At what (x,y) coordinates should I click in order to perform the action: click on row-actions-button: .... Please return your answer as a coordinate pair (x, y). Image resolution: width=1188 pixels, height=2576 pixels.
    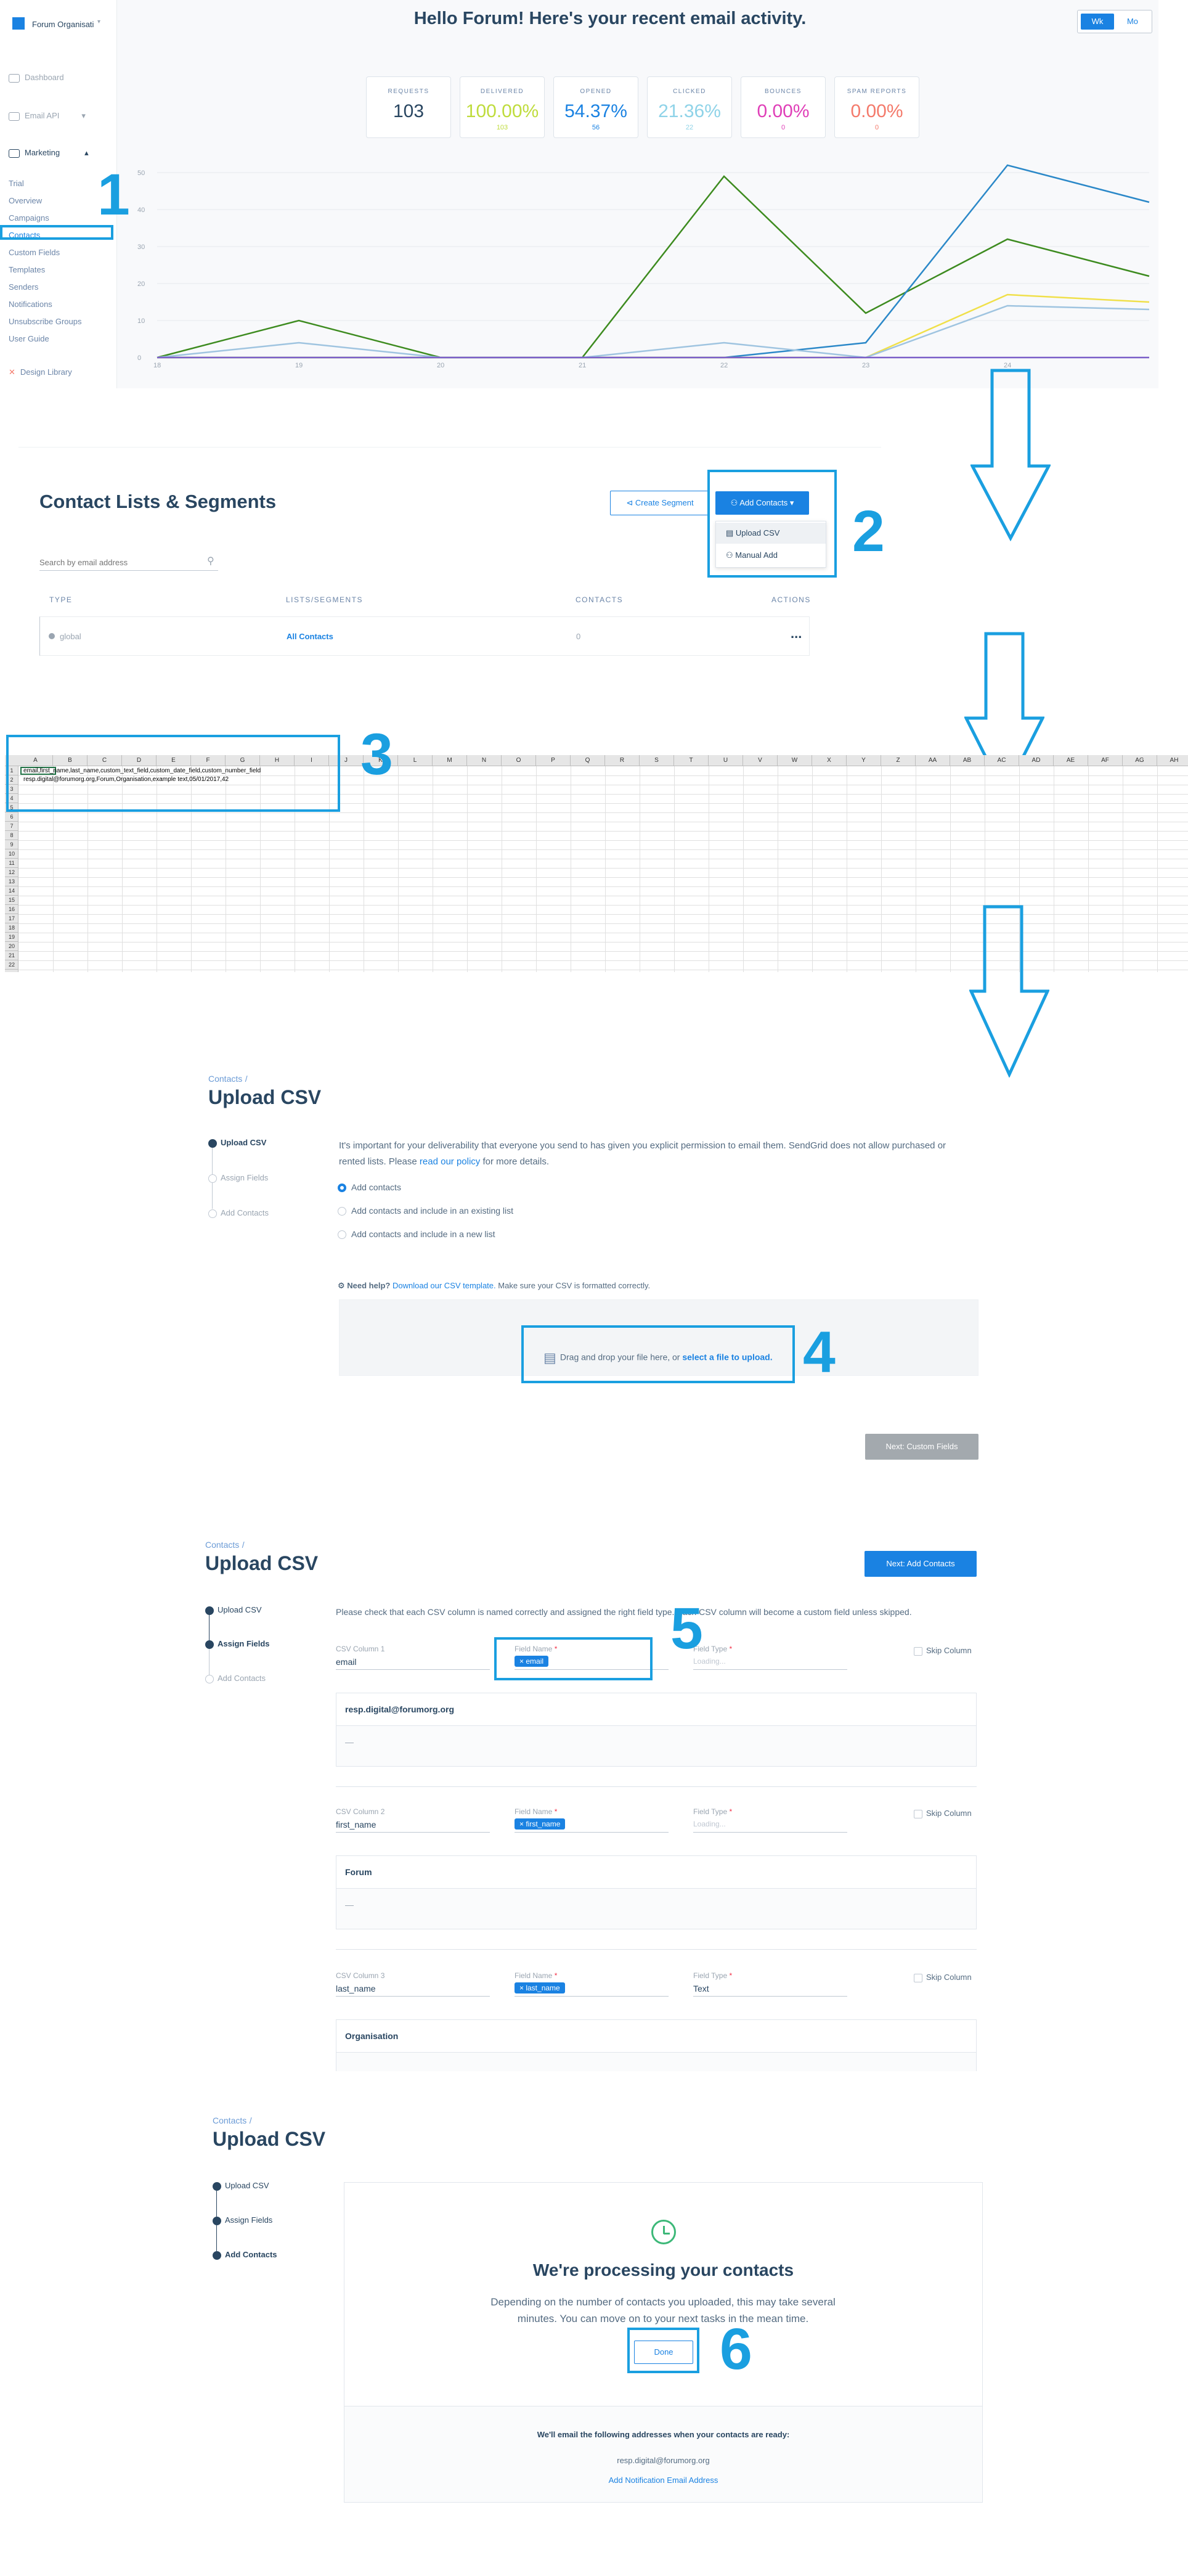
    Looking at the image, I should click on (796, 634).